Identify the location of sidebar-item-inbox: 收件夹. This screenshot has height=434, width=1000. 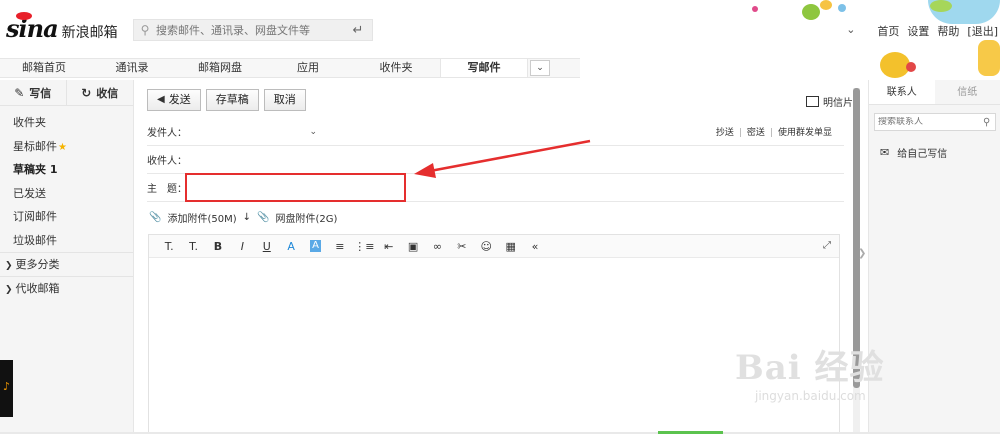
(66, 123).